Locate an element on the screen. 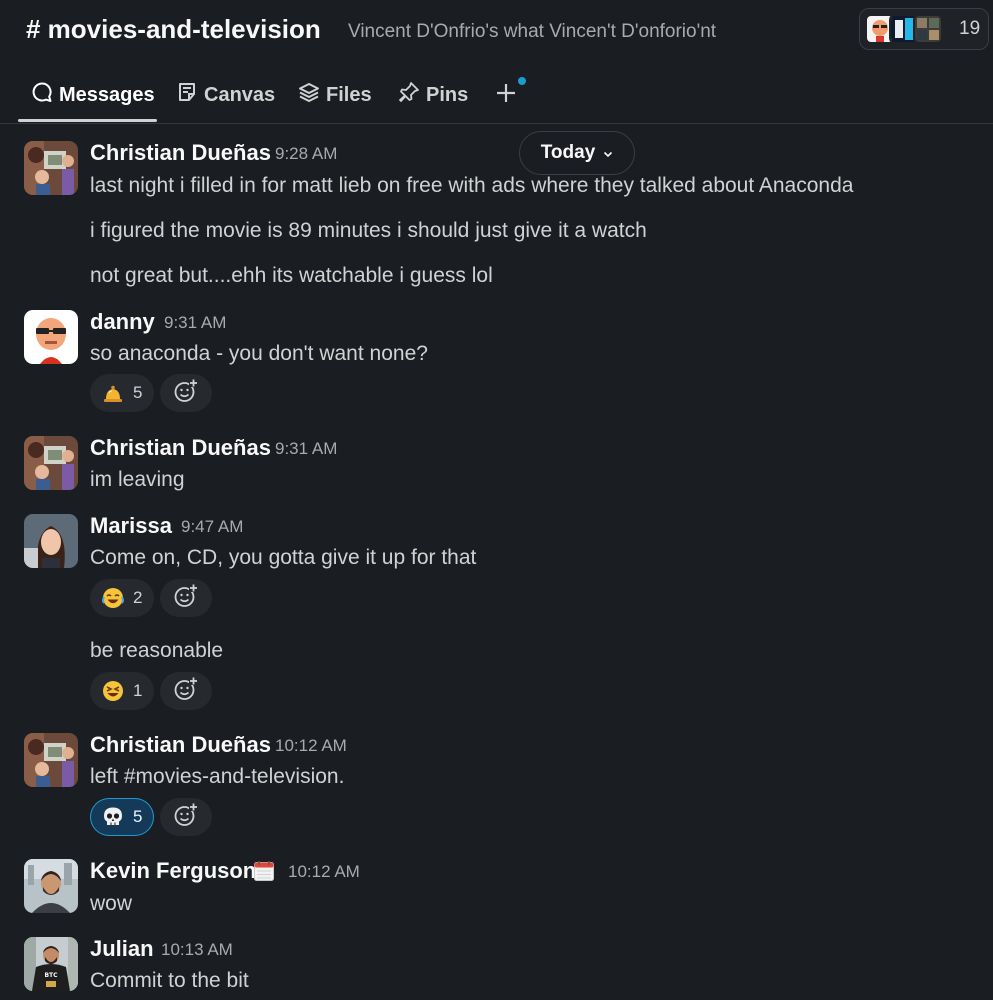 The width and height of the screenshot is (993, 1000). reaction-button: 5 is located at coordinates (122, 393).